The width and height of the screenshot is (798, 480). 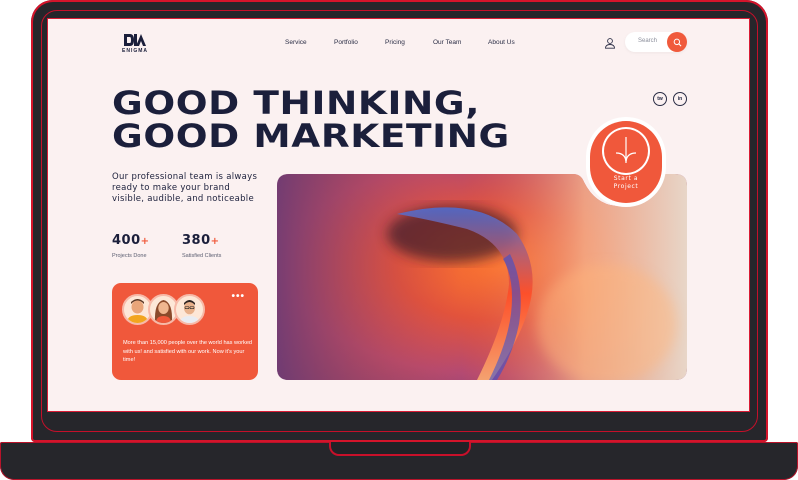 I want to click on search-input: Search, so click(x=656, y=42).